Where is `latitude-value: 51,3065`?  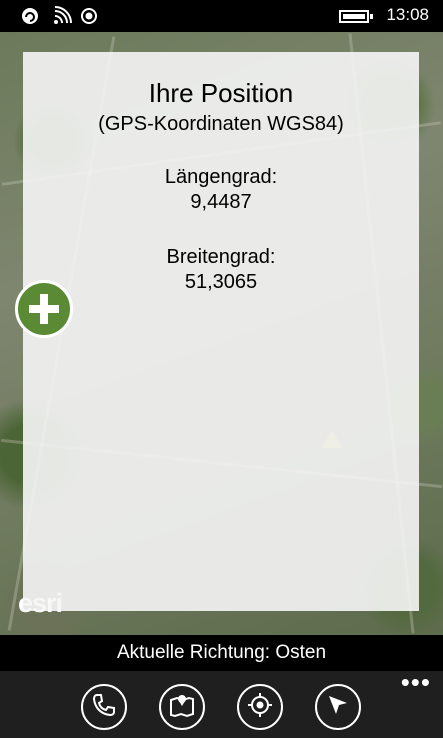 latitude-value: 51,3065 is located at coordinates (221, 282).